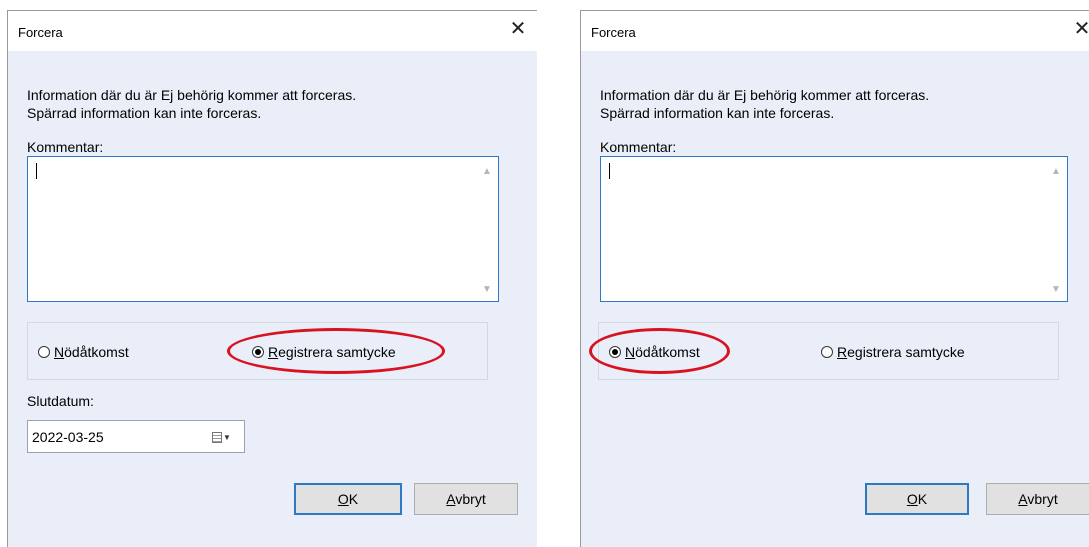 This screenshot has width=1089, height=547. Describe the element at coordinates (136, 436) in the screenshot. I see `end-date-picker: 2022-03-25 ▼` at that location.